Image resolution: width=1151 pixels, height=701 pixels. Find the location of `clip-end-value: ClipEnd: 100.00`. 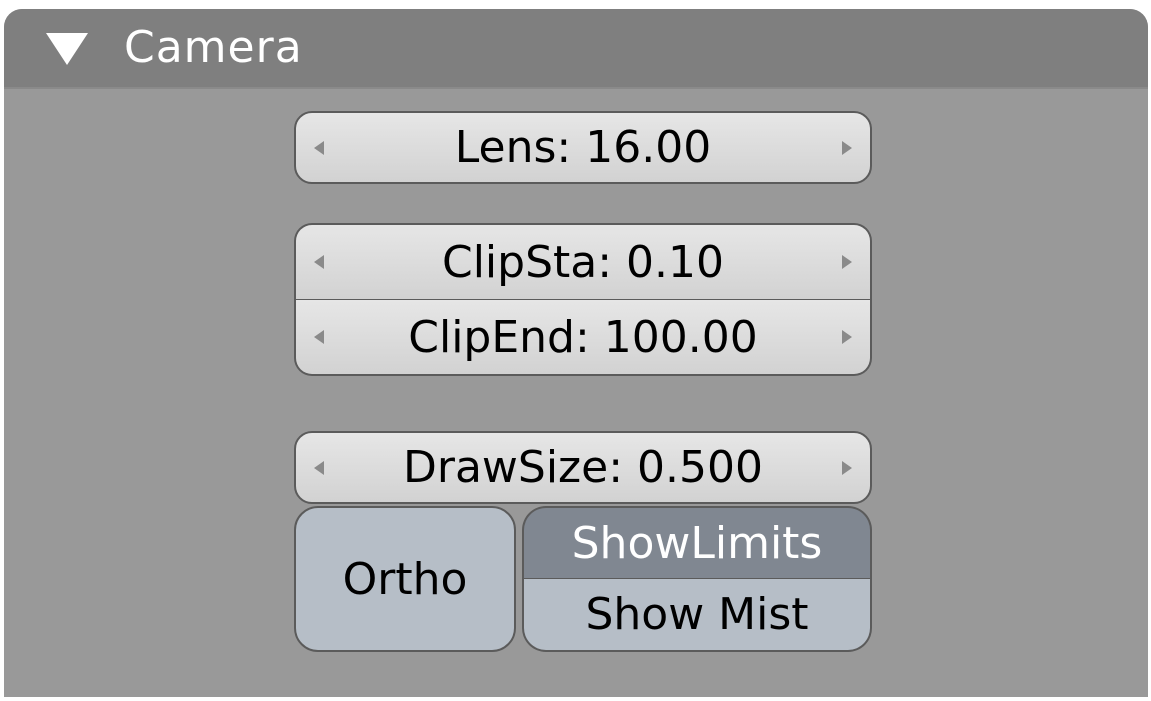

clip-end-value: ClipEnd: 100.00 is located at coordinates (583, 337).